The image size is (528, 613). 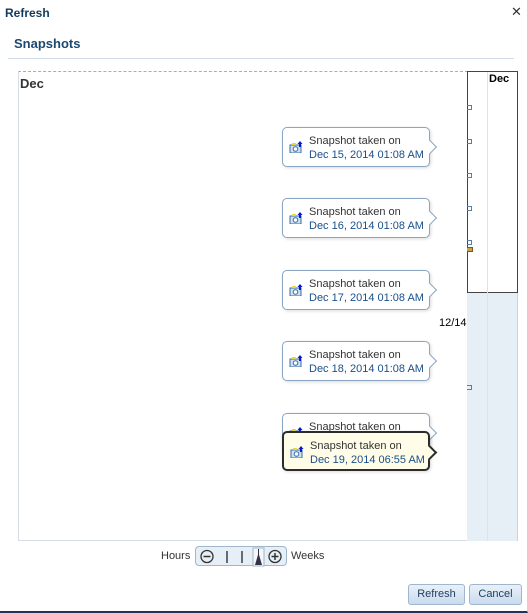 What do you see at coordinates (176, 556) in the screenshot?
I see `zoom-min-label: Hours` at bounding box center [176, 556].